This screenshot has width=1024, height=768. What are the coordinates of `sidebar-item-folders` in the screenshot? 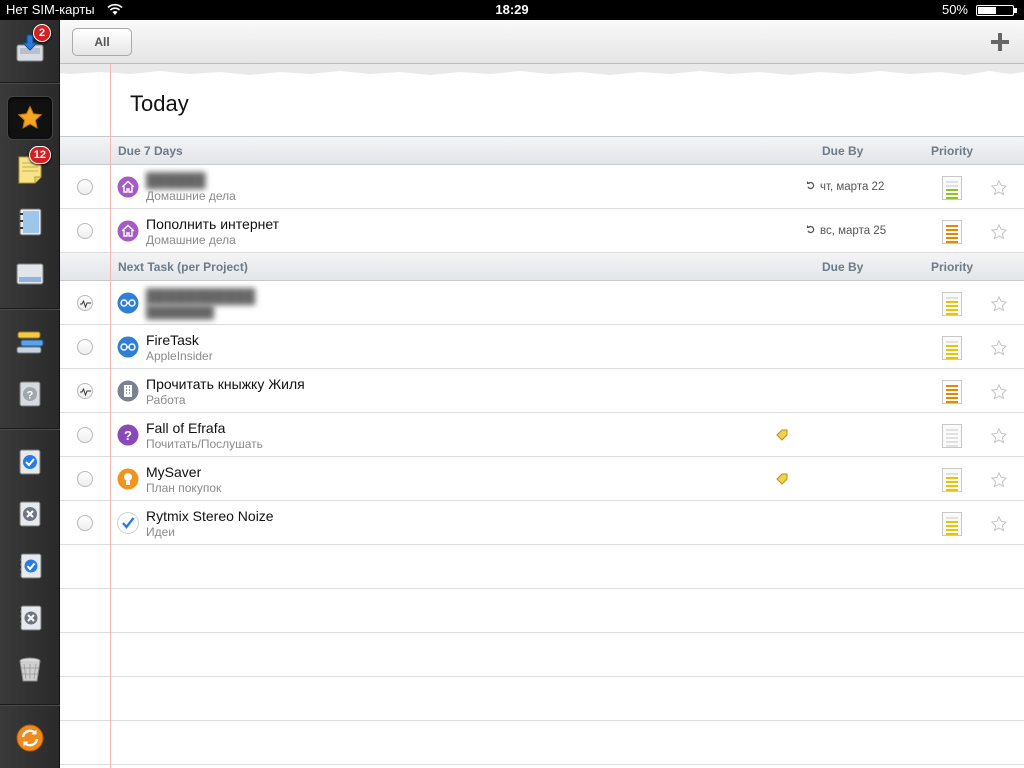 It's located at (30, 274).